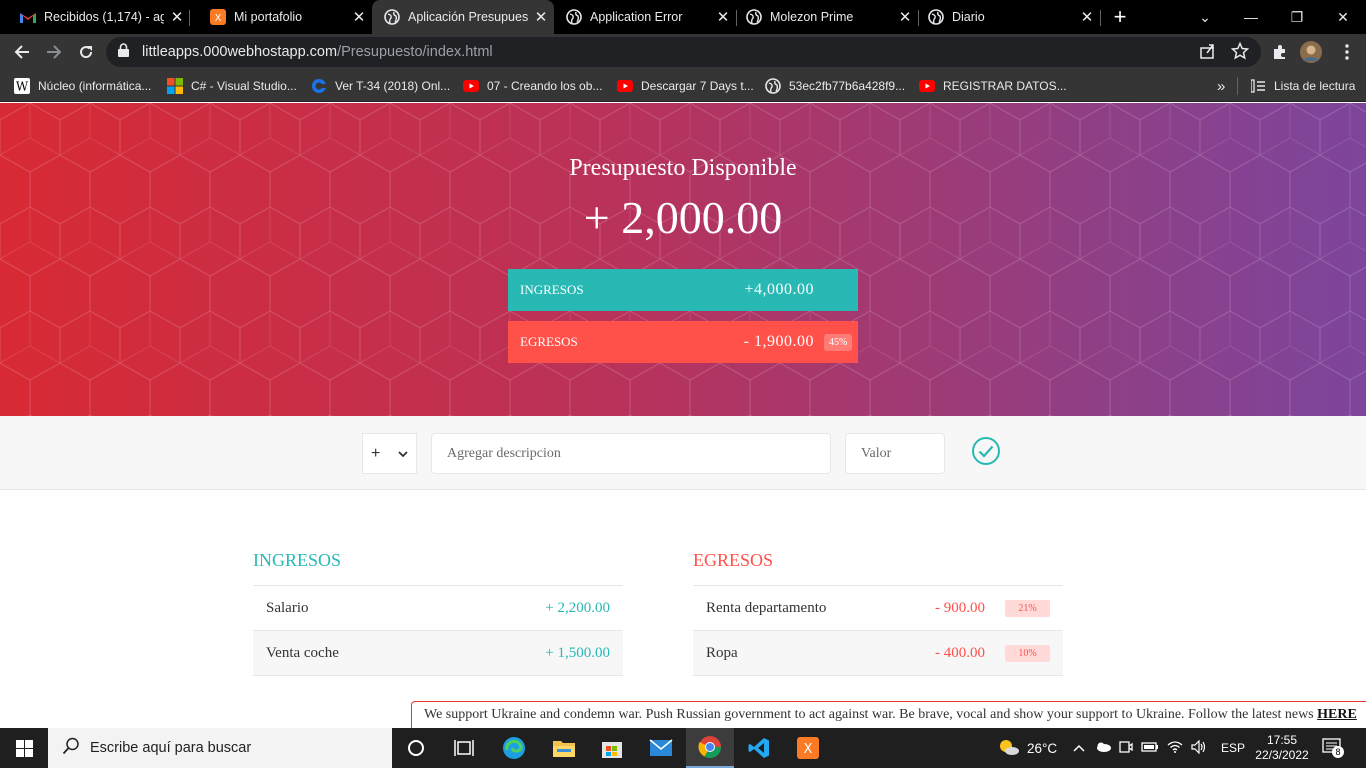  I want to click on income-row: Venta coche + 1,500.00, so click(438, 653).